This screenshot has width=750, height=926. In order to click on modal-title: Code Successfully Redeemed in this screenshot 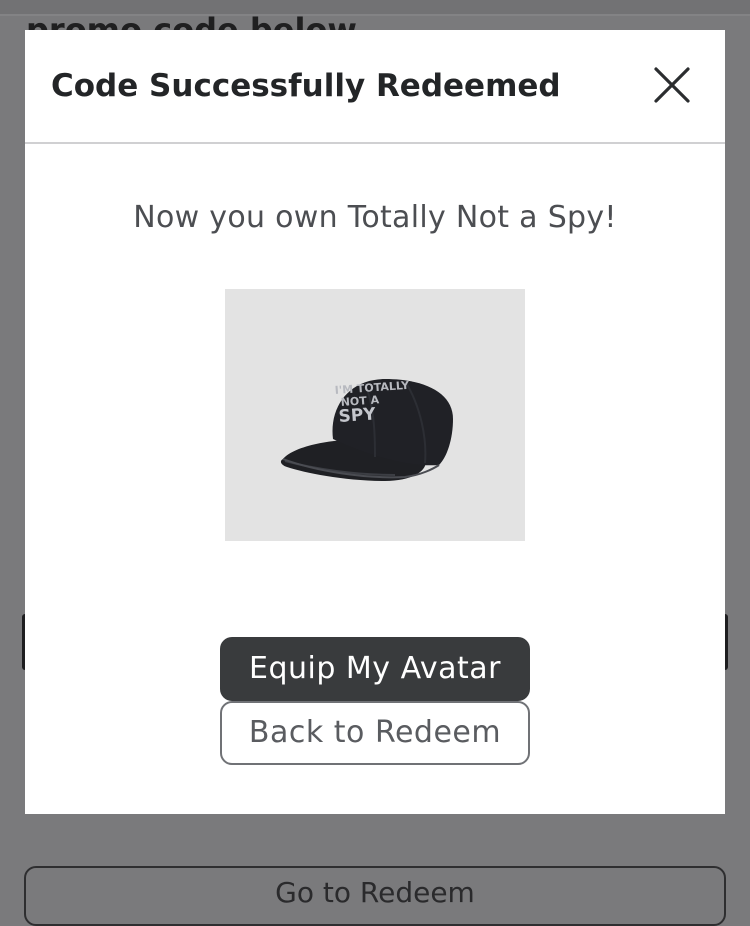, I will do `click(306, 86)`.